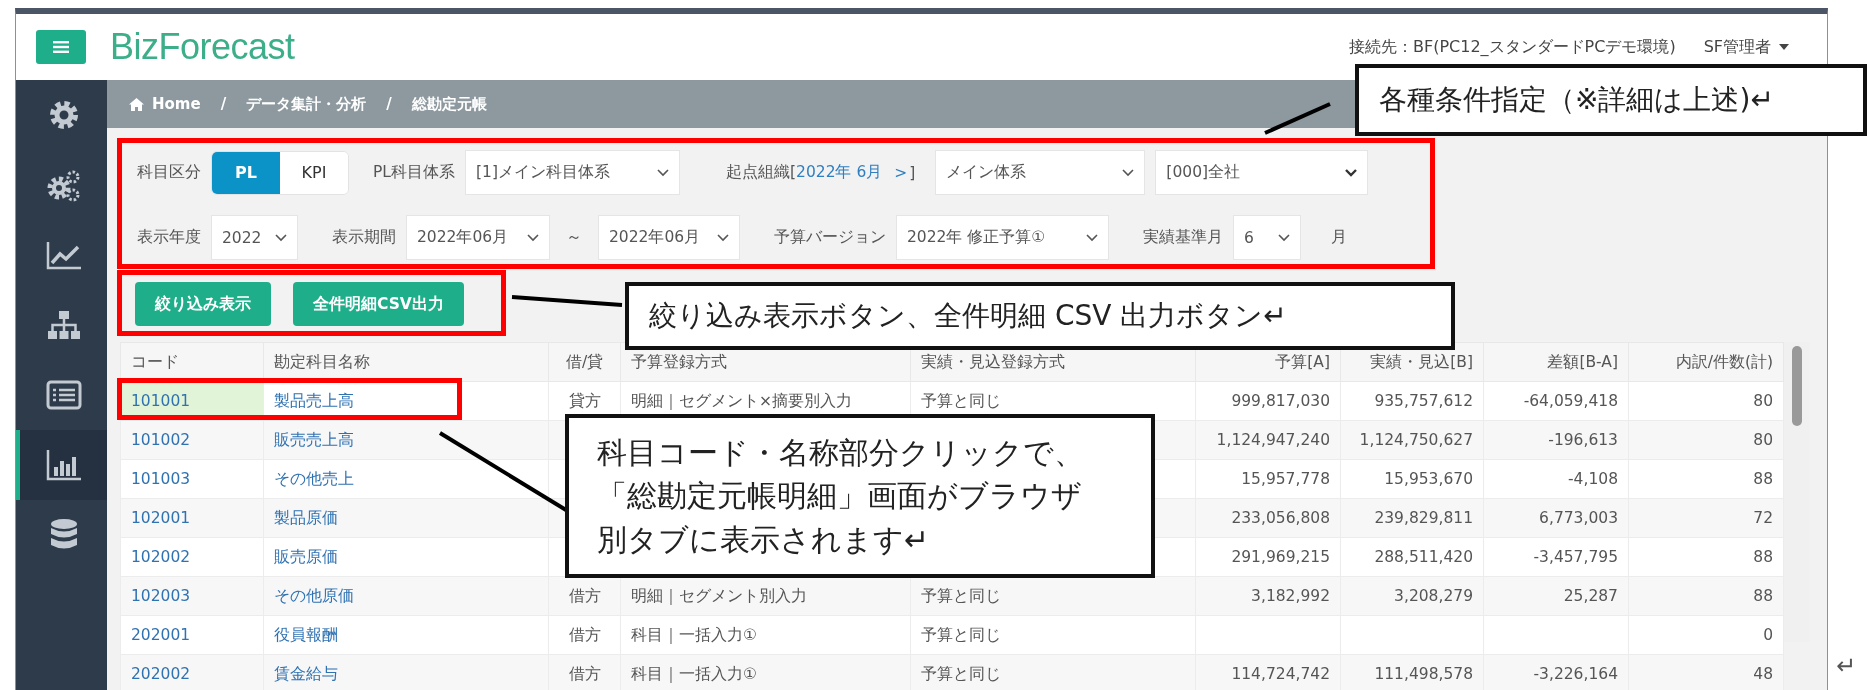 Image resolution: width=1870 pixels, height=690 pixels. What do you see at coordinates (406, 596) in the screenshot?
I see `account-name-link: その他原価` at bounding box center [406, 596].